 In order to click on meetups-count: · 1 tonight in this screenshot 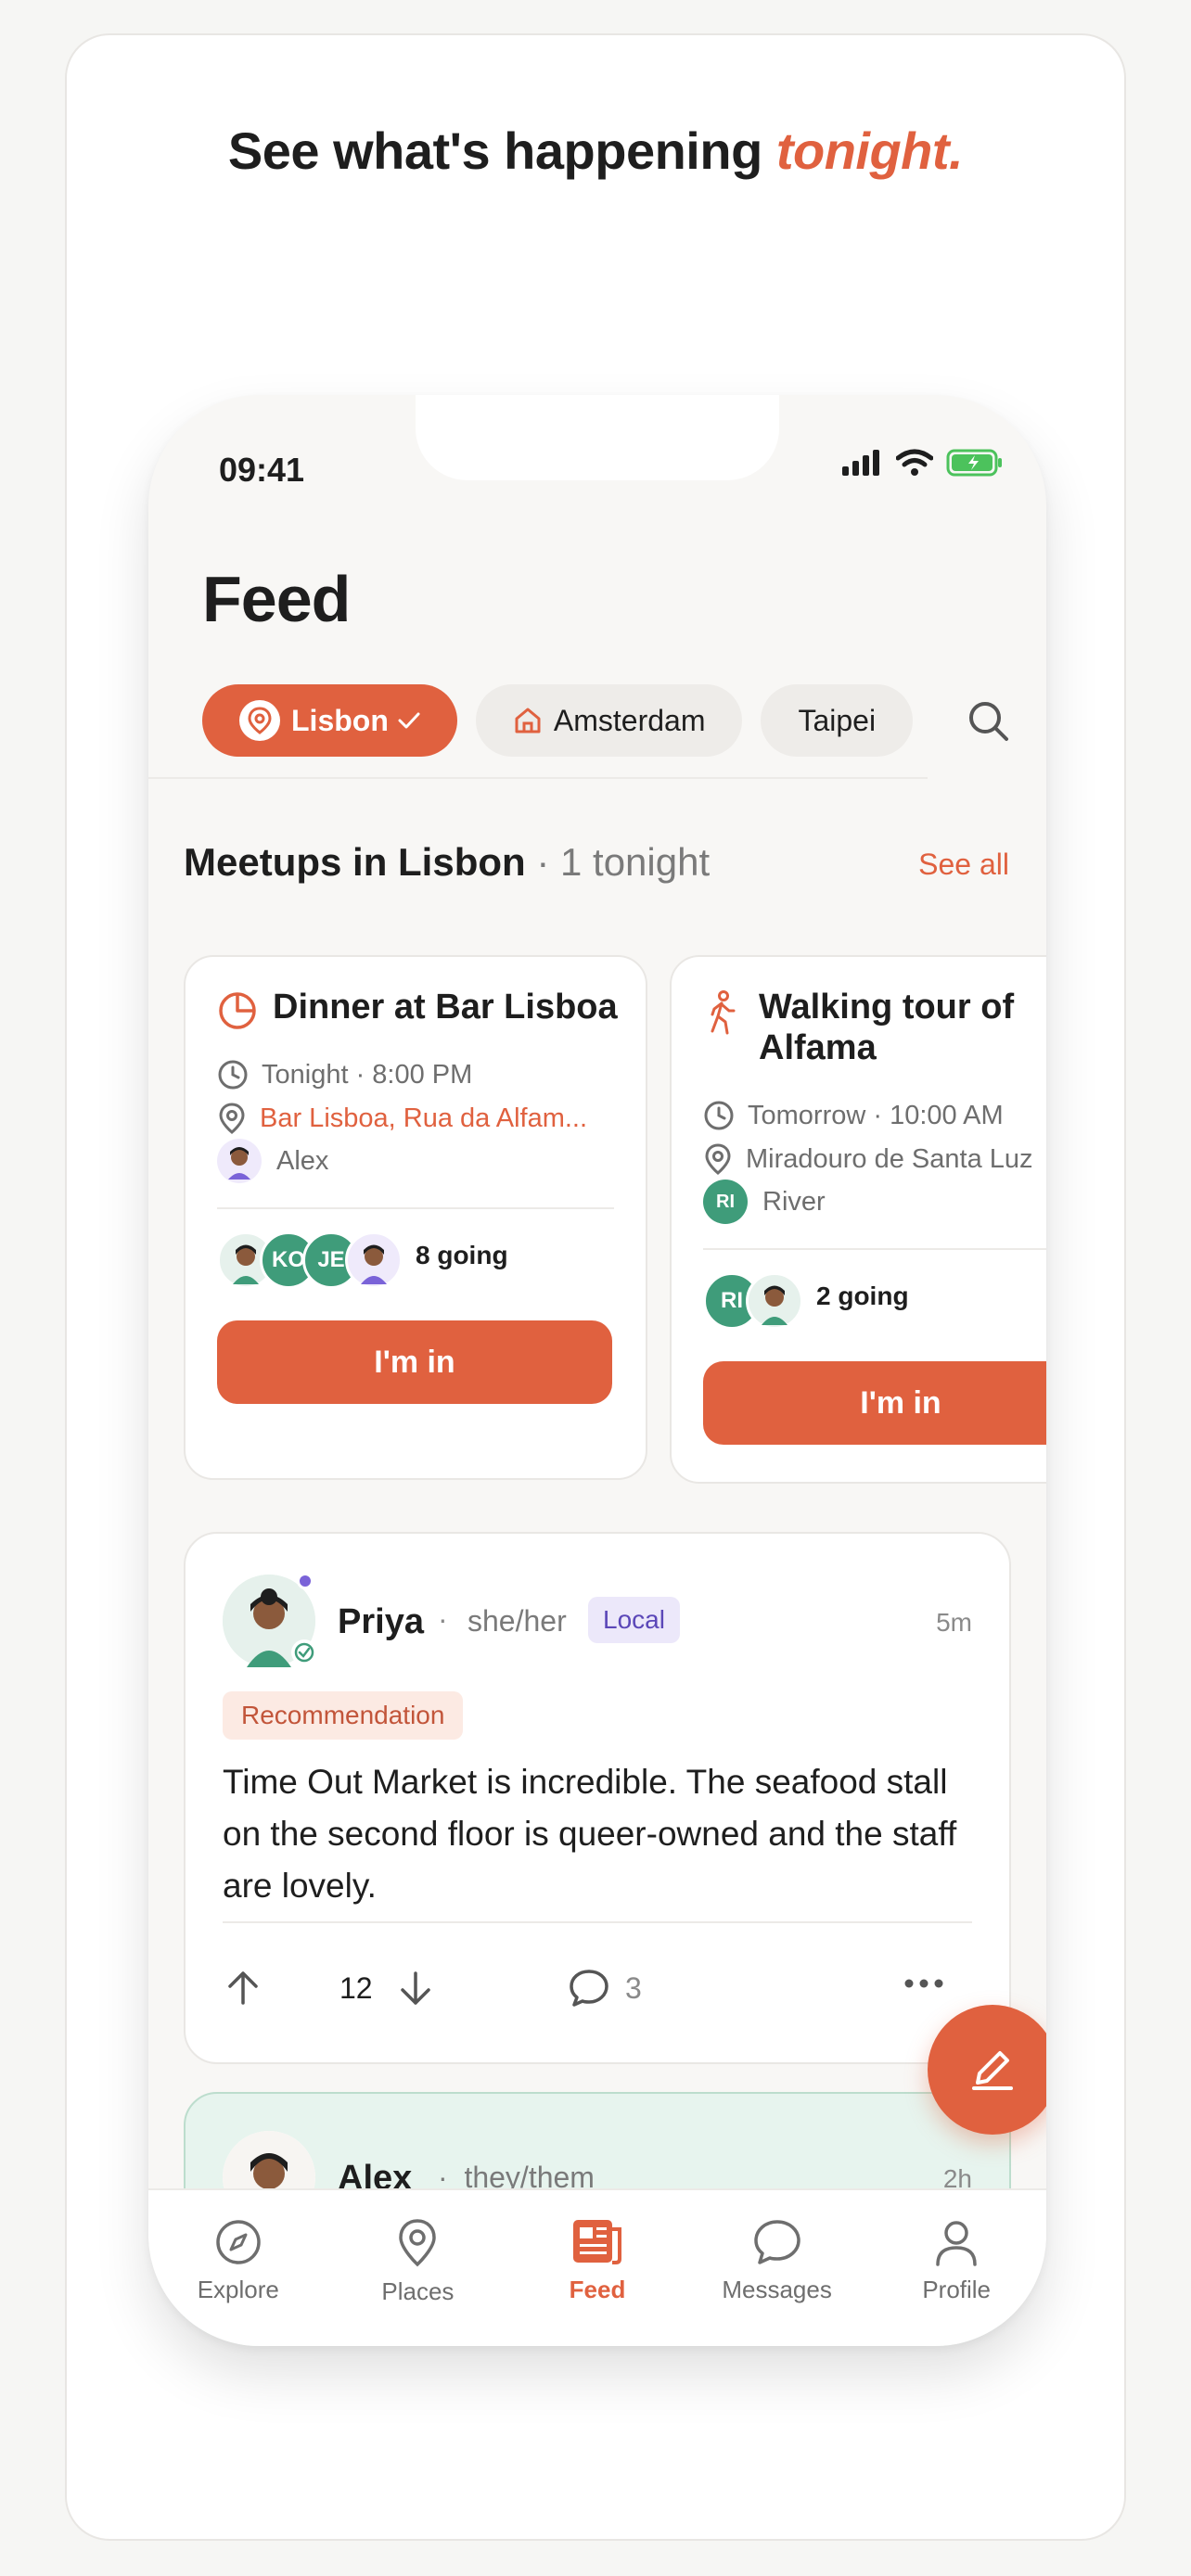, I will do `click(618, 862)`.